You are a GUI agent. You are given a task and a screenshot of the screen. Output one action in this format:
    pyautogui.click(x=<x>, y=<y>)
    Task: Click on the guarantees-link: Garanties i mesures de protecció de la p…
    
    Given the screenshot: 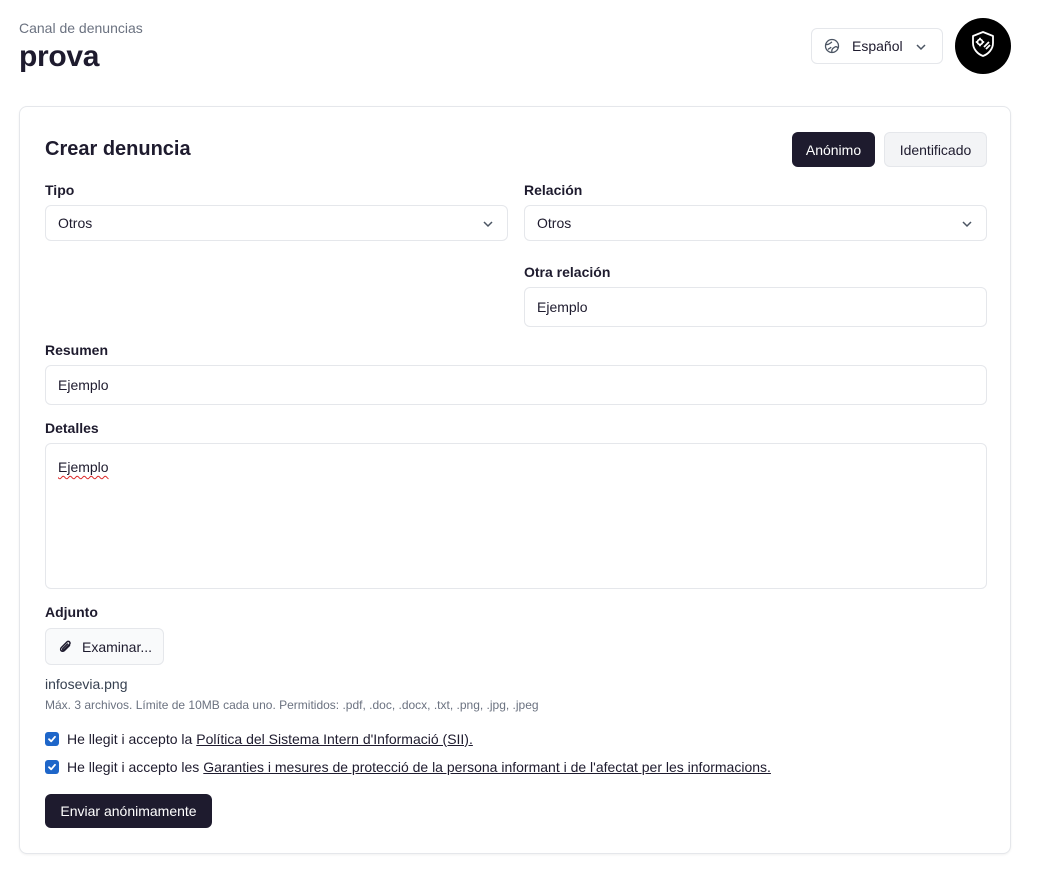 What is the action you would take?
    pyautogui.click(x=487, y=767)
    